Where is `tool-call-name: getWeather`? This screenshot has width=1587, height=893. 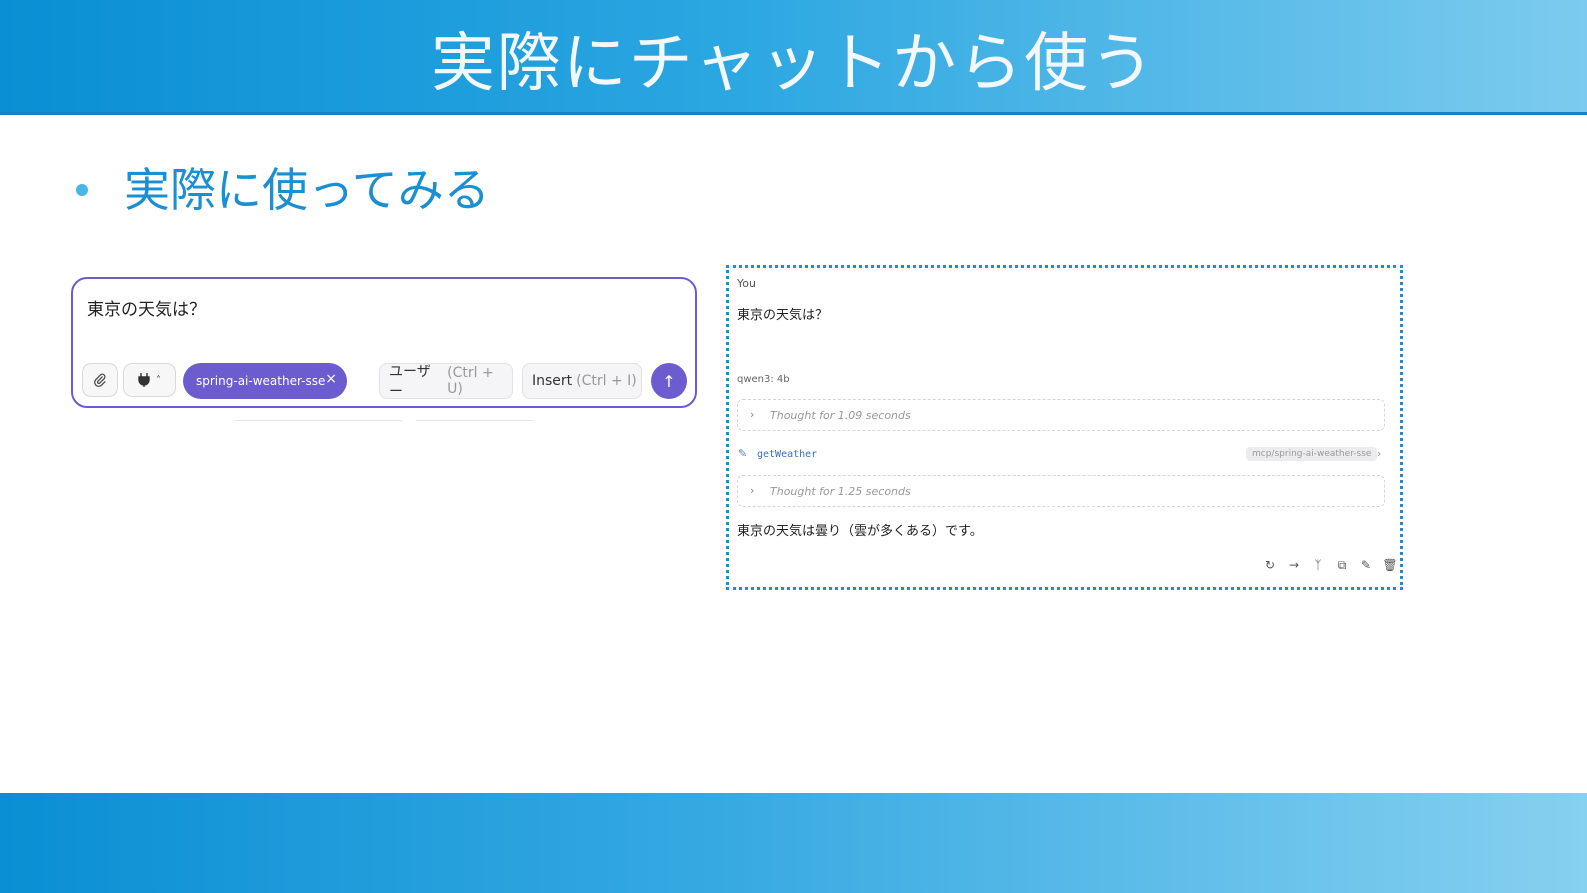
tool-call-name: getWeather is located at coordinates (787, 454).